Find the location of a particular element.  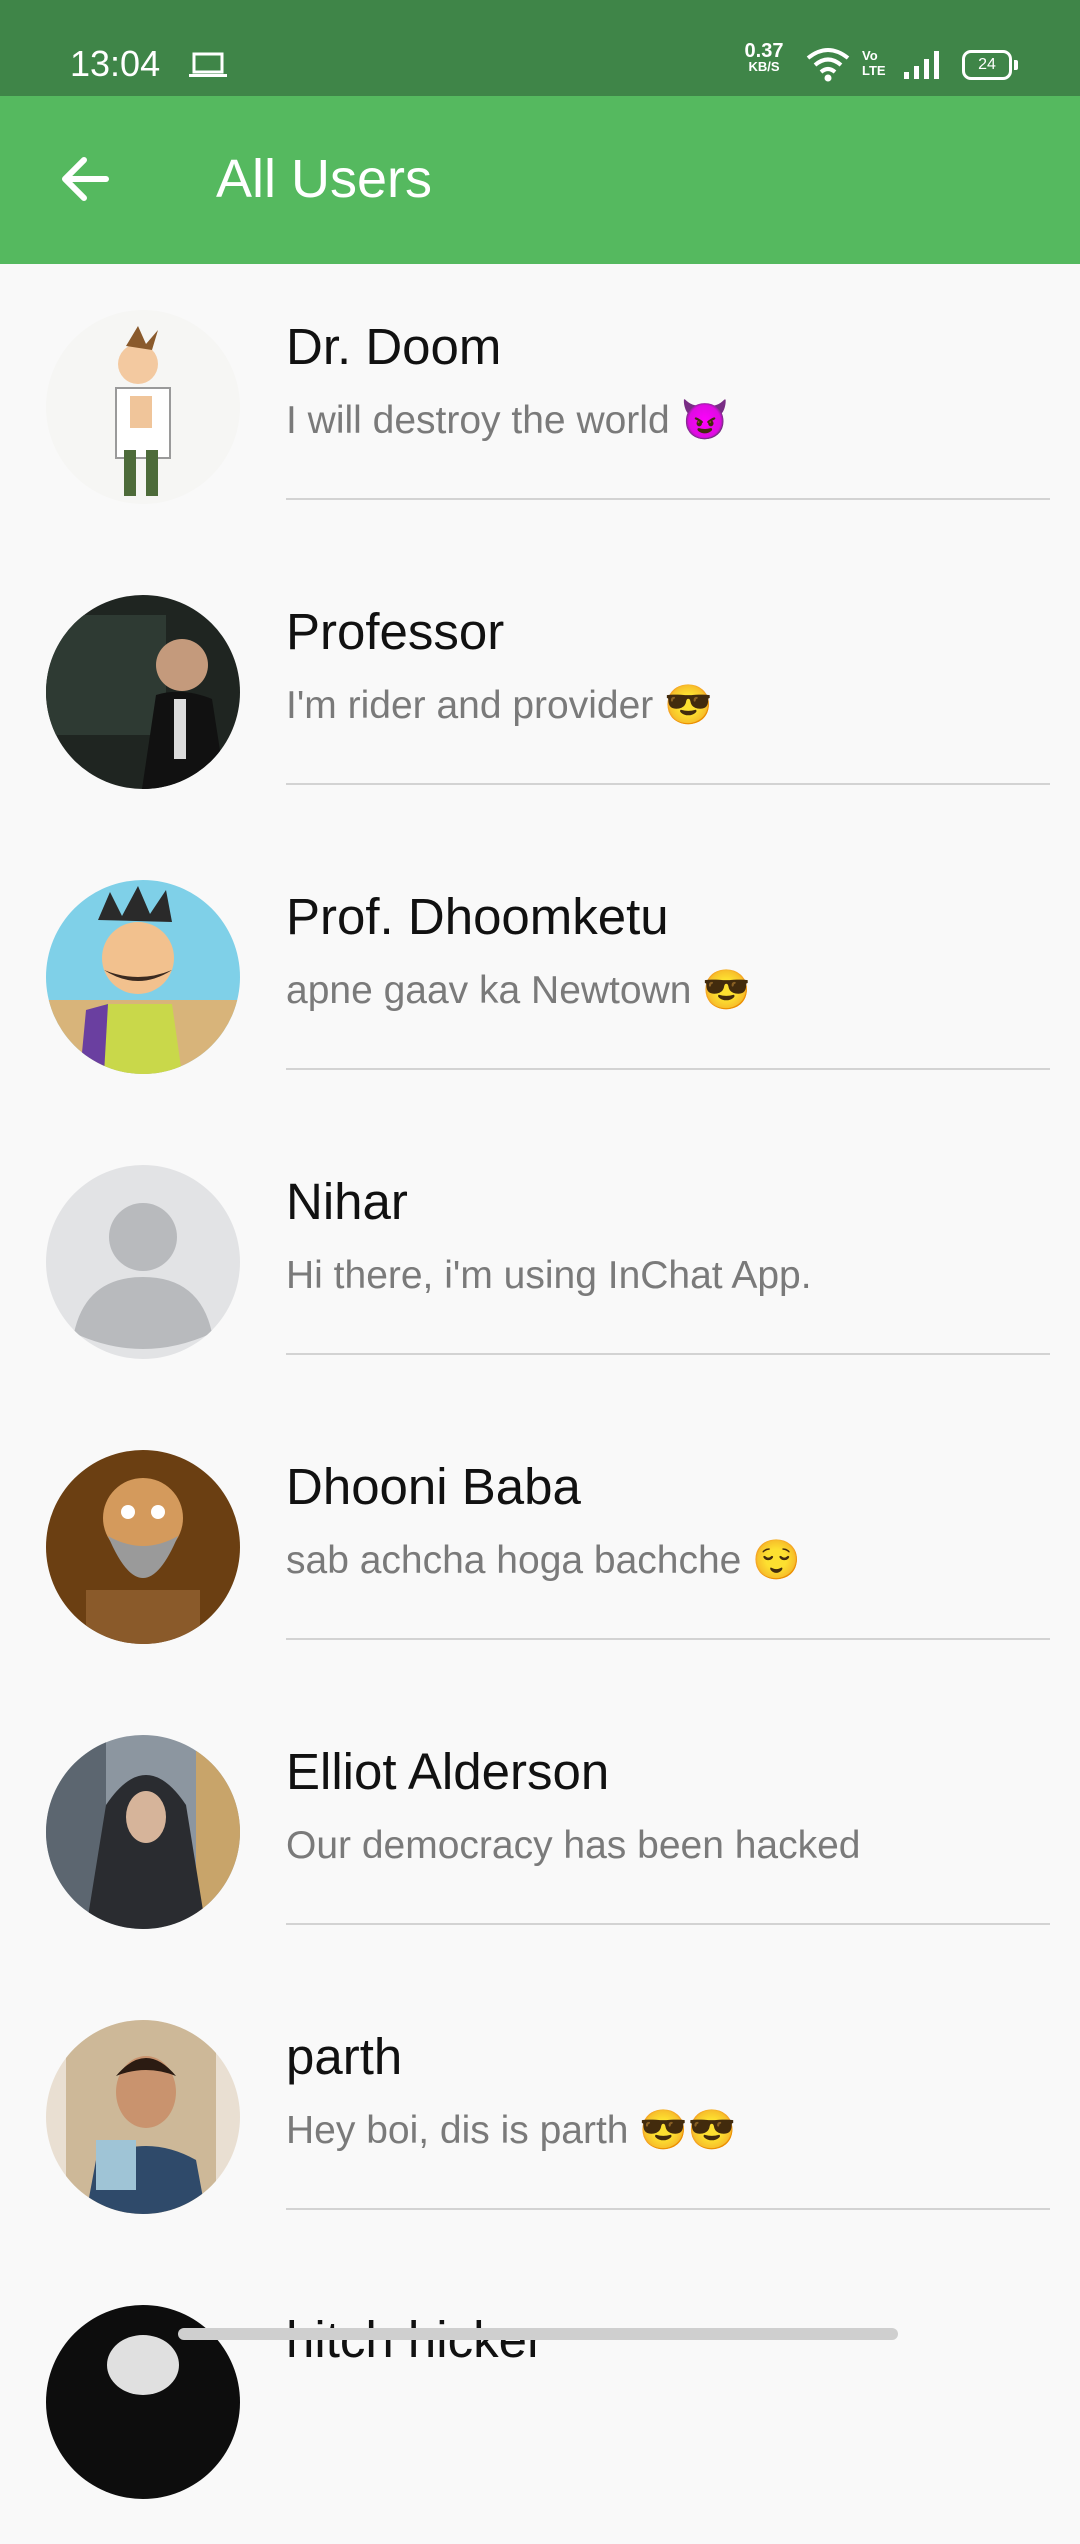

user-status: I will destroy the world 😈 is located at coordinates (508, 420).